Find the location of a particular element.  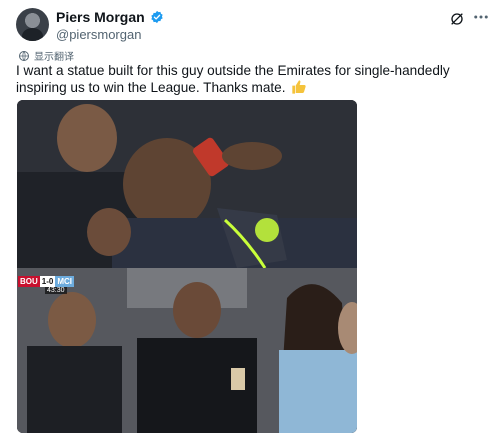

thumbs-up-emoji is located at coordinates (299, 87).